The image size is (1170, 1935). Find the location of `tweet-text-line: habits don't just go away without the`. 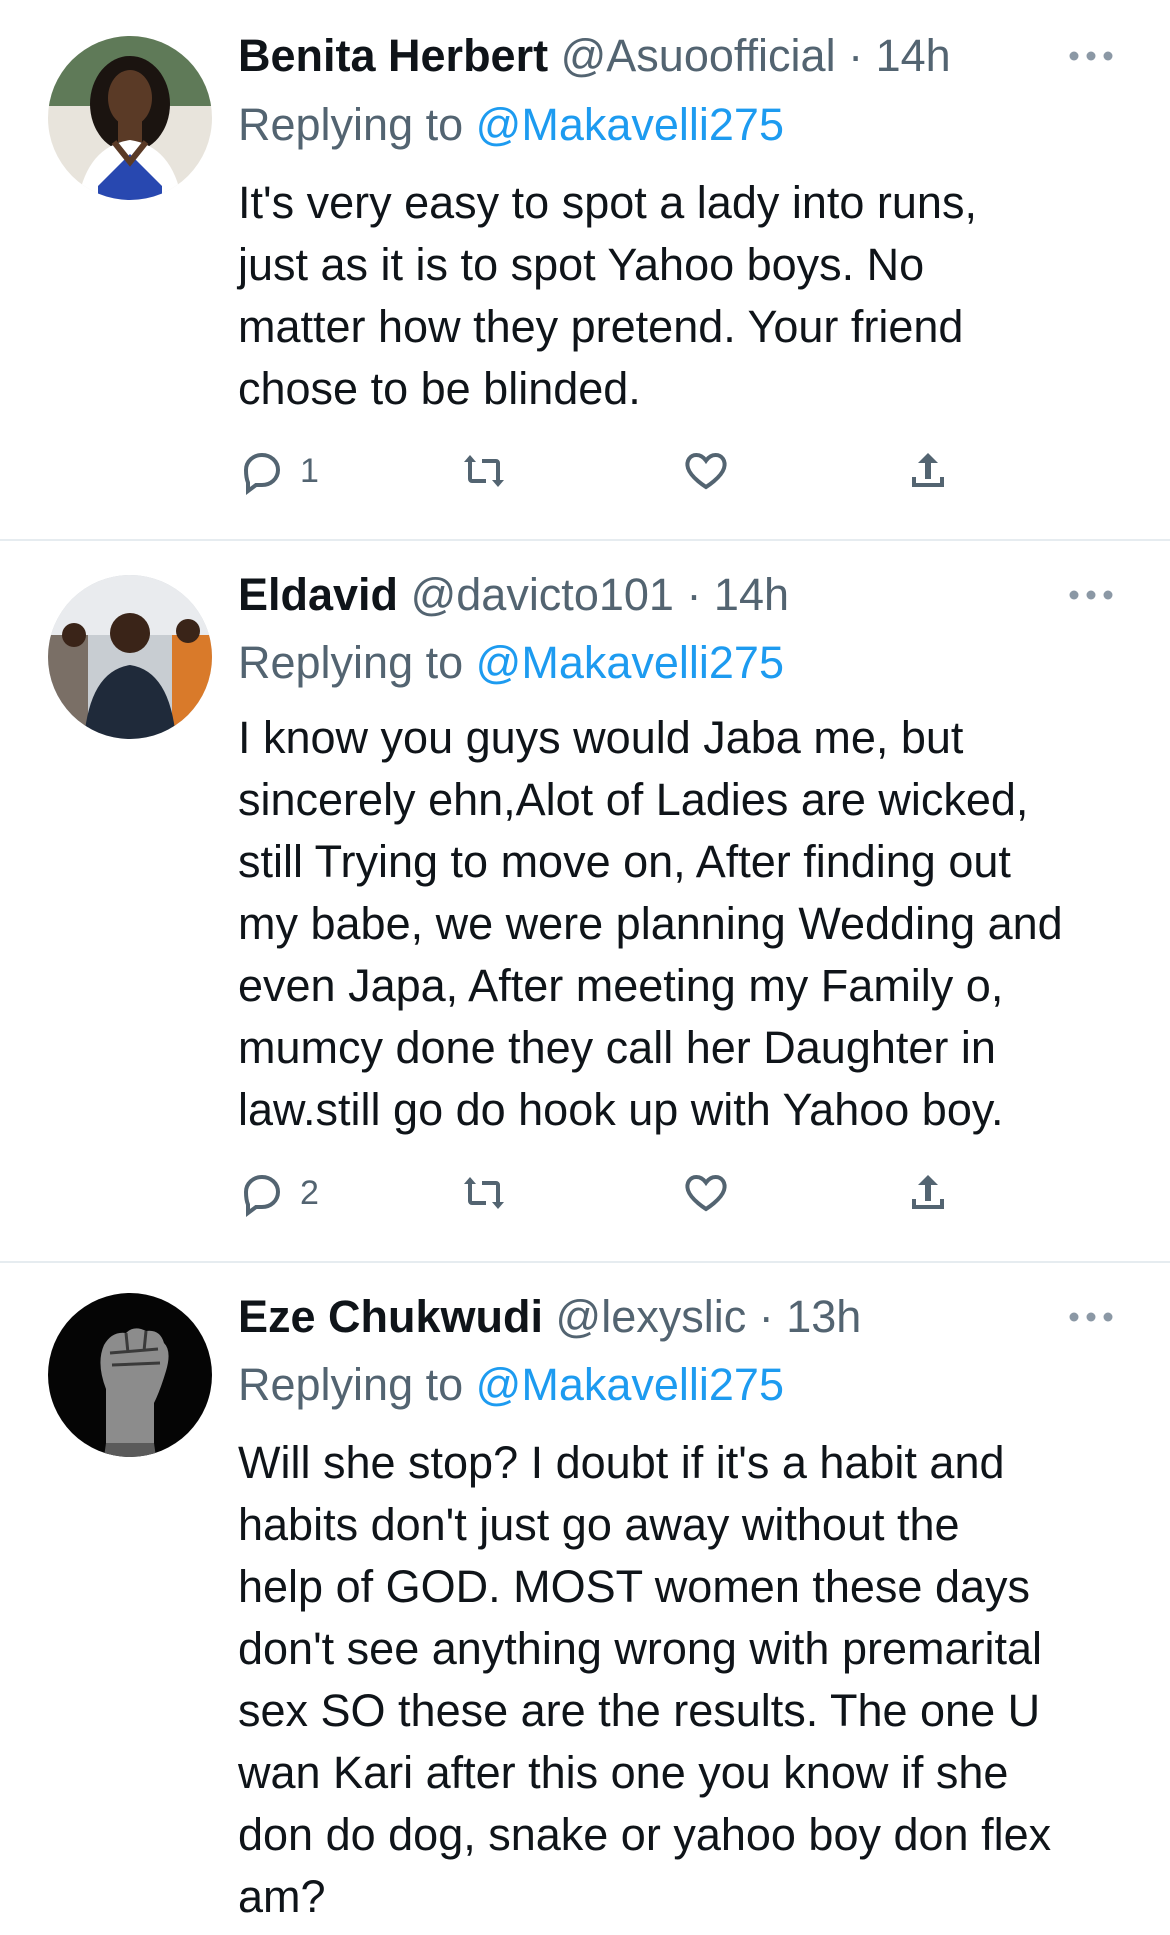

tweet-text-line: habits don't just go away without the is located at coordinates (599, 1524).